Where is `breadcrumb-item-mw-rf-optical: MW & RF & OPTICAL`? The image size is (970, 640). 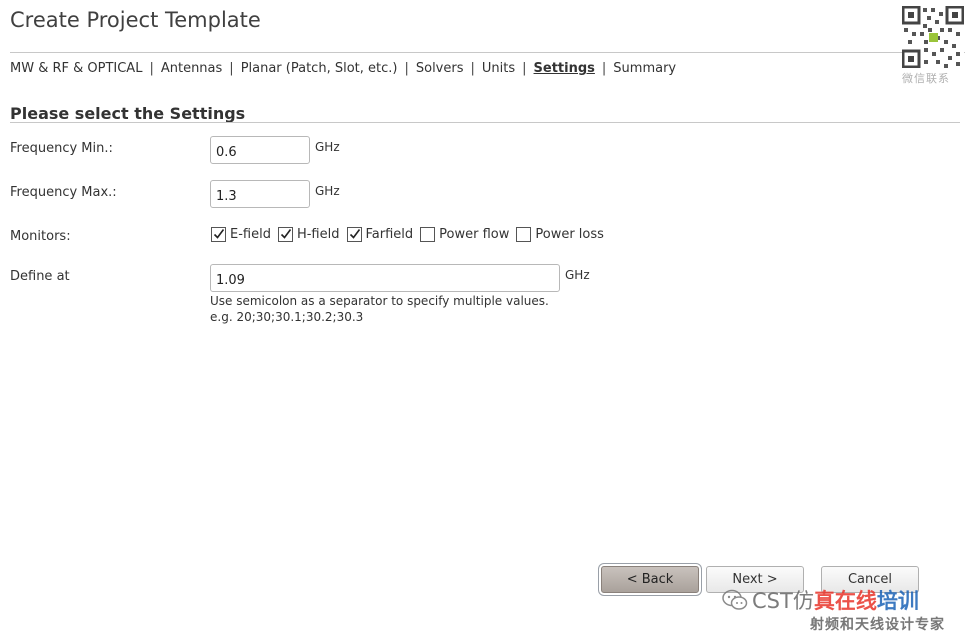 breadcrumb-item-mw-rf-optical: MW & RF & OPTICAL is located at coordinates (76, 68).